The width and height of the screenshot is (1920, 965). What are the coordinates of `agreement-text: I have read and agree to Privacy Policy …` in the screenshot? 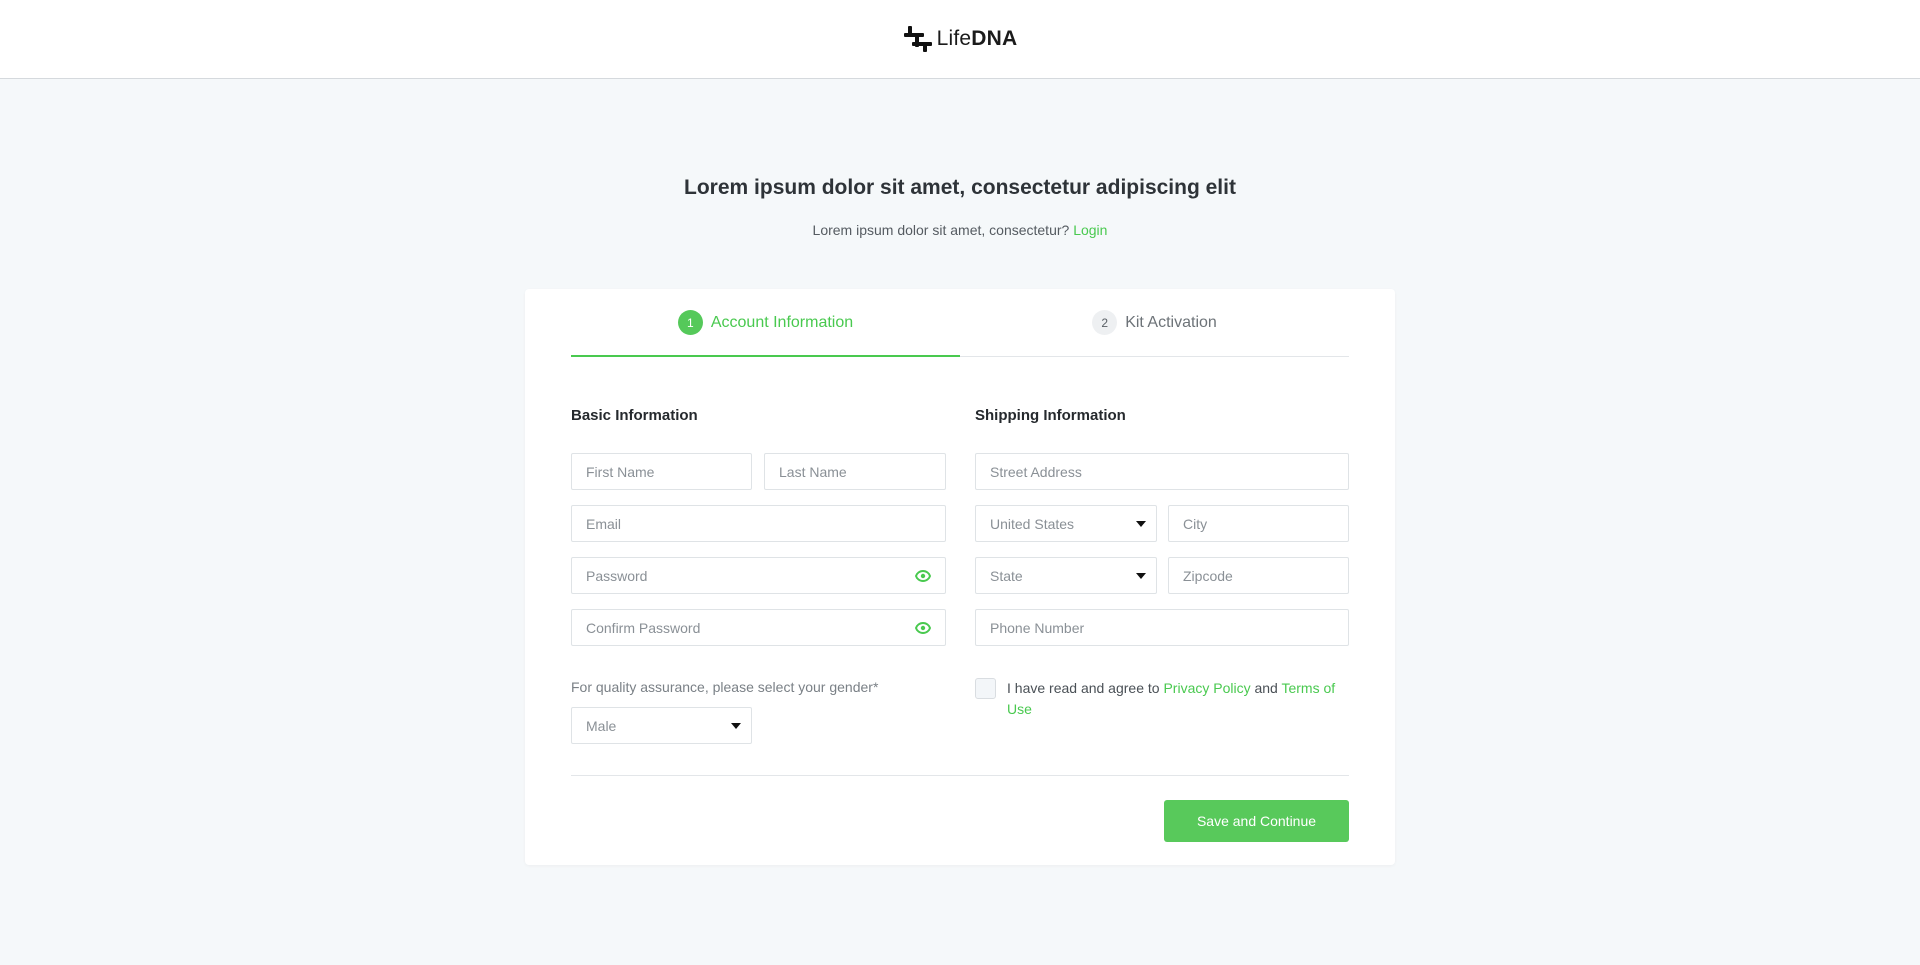 It's located at (1178, 699).